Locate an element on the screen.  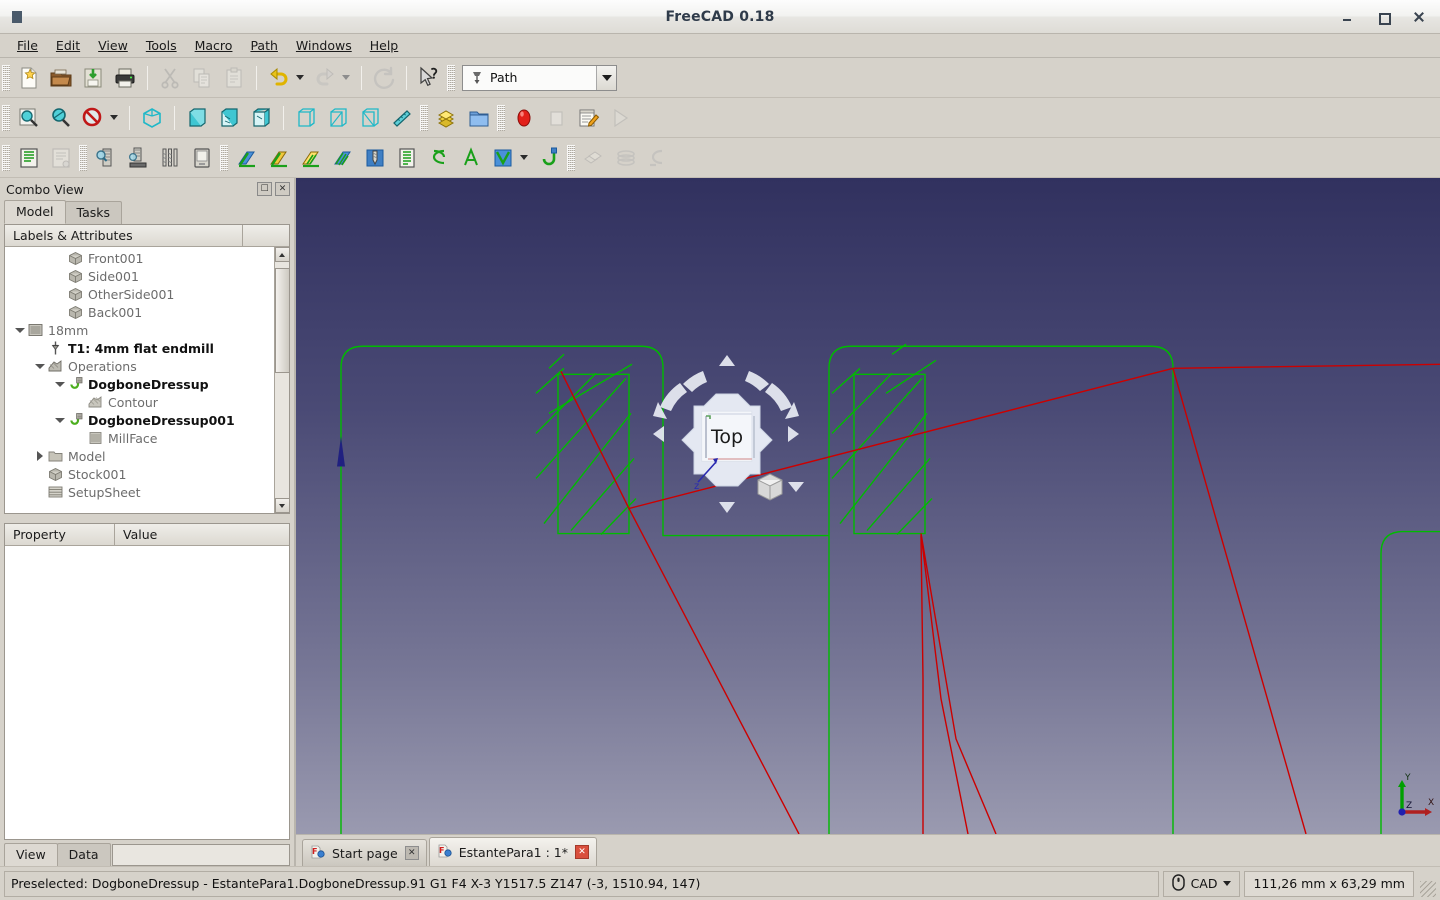
path-drilling-button is located at coordinates (375, 158).